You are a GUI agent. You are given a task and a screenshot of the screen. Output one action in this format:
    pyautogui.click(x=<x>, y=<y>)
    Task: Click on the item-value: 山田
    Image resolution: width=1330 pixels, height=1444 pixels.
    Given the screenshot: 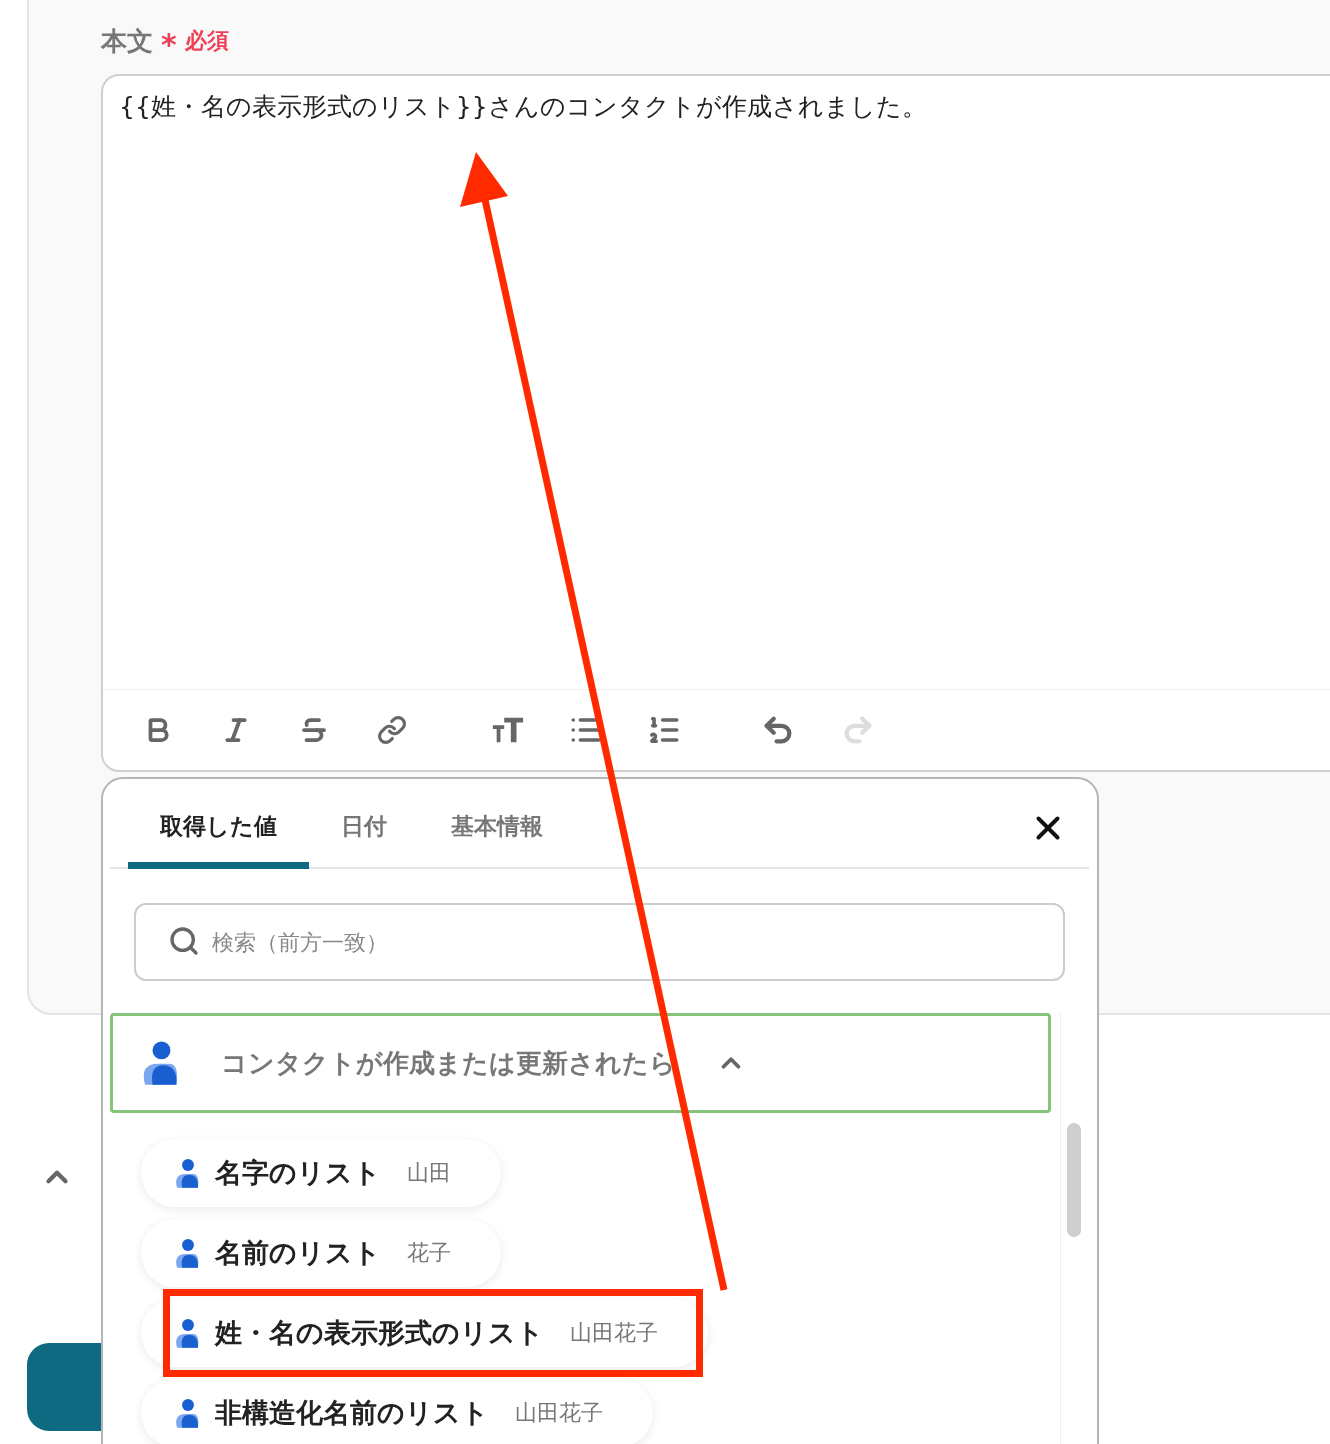 What is the action you would take?
    pyautogui.click(x=429, y=1173)
    